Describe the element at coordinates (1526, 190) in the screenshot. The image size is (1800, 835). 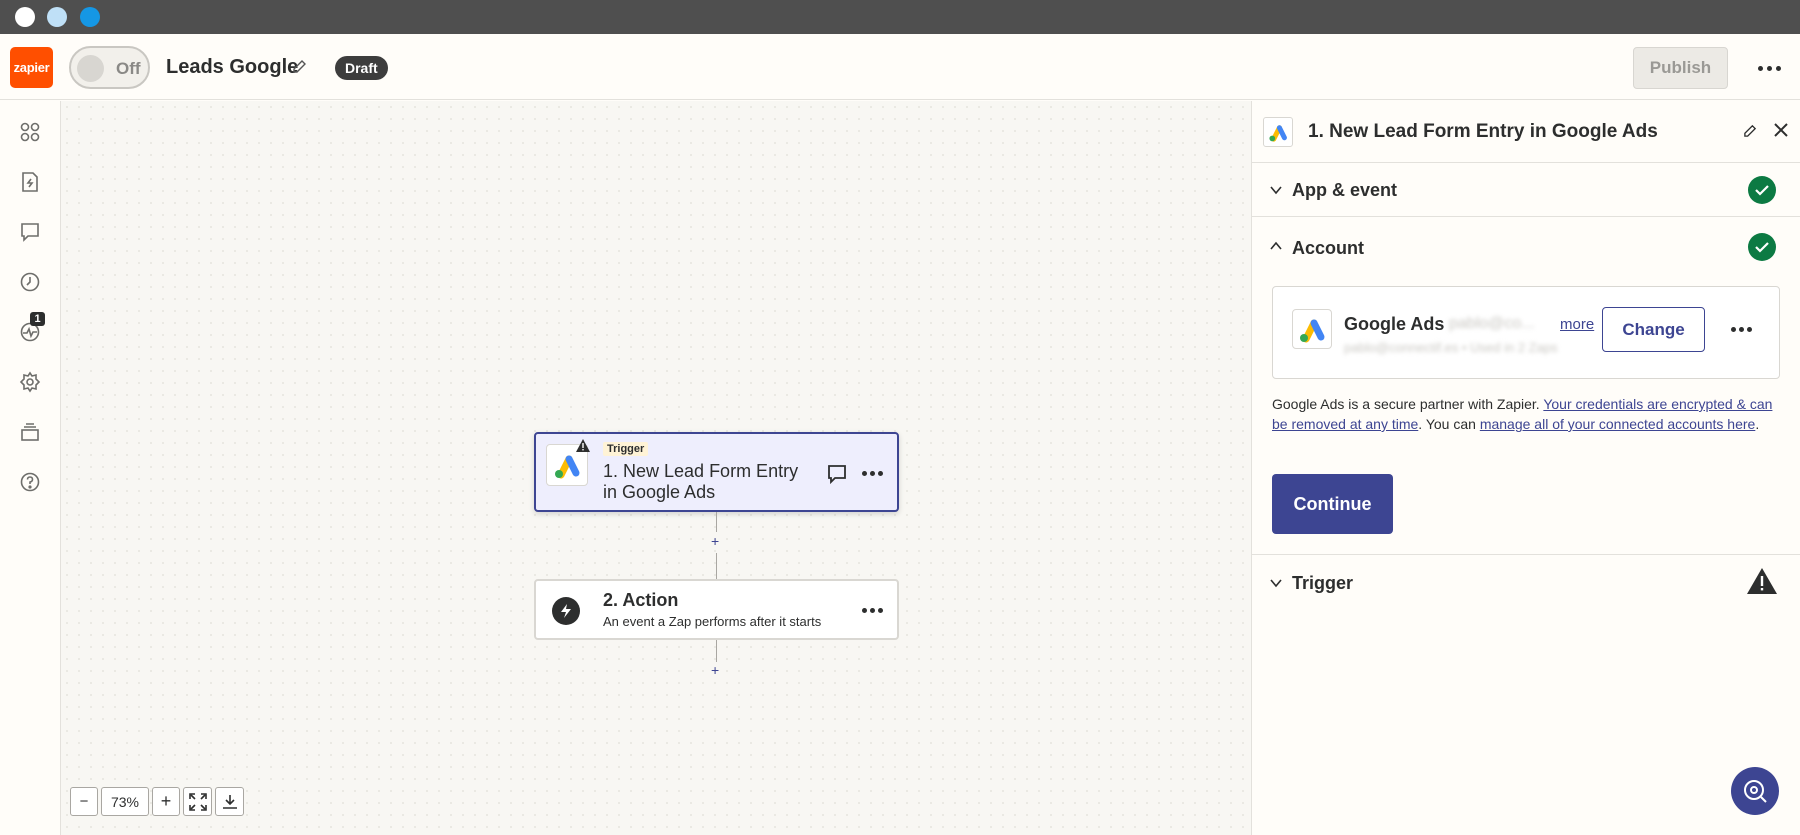
I see `section-app-event: App & event` at that location.